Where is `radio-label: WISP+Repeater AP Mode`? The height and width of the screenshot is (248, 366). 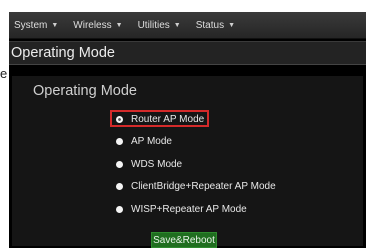
radio-label: WISP+Repeater AP Mode is located at coordinates (189, 209).